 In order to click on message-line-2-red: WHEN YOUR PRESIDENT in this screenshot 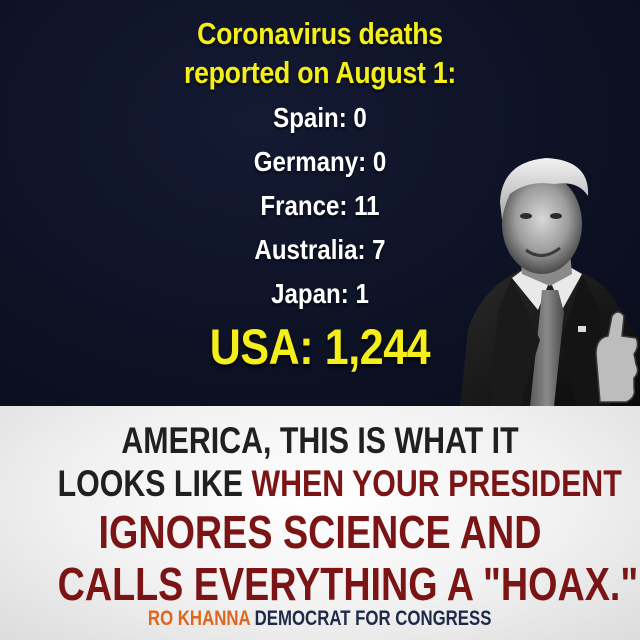, I will do `click(436, 483)`.